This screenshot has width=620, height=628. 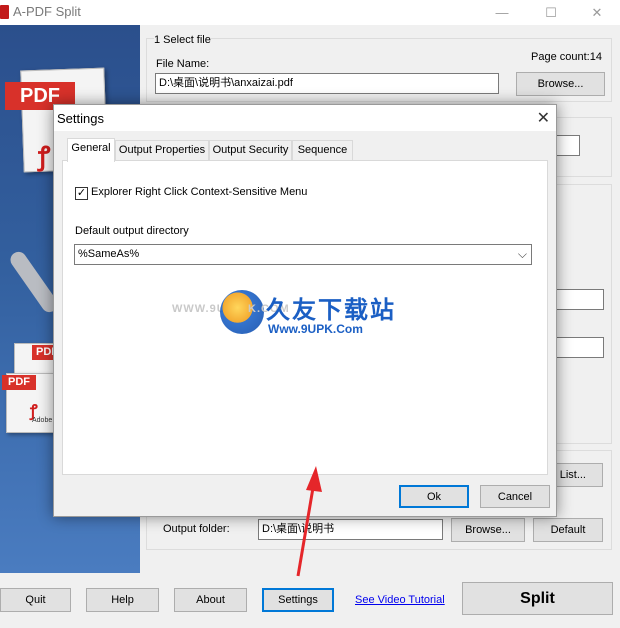 I want to click on dialog-title-bar: Settings ✕, so click(x=305, y=118).